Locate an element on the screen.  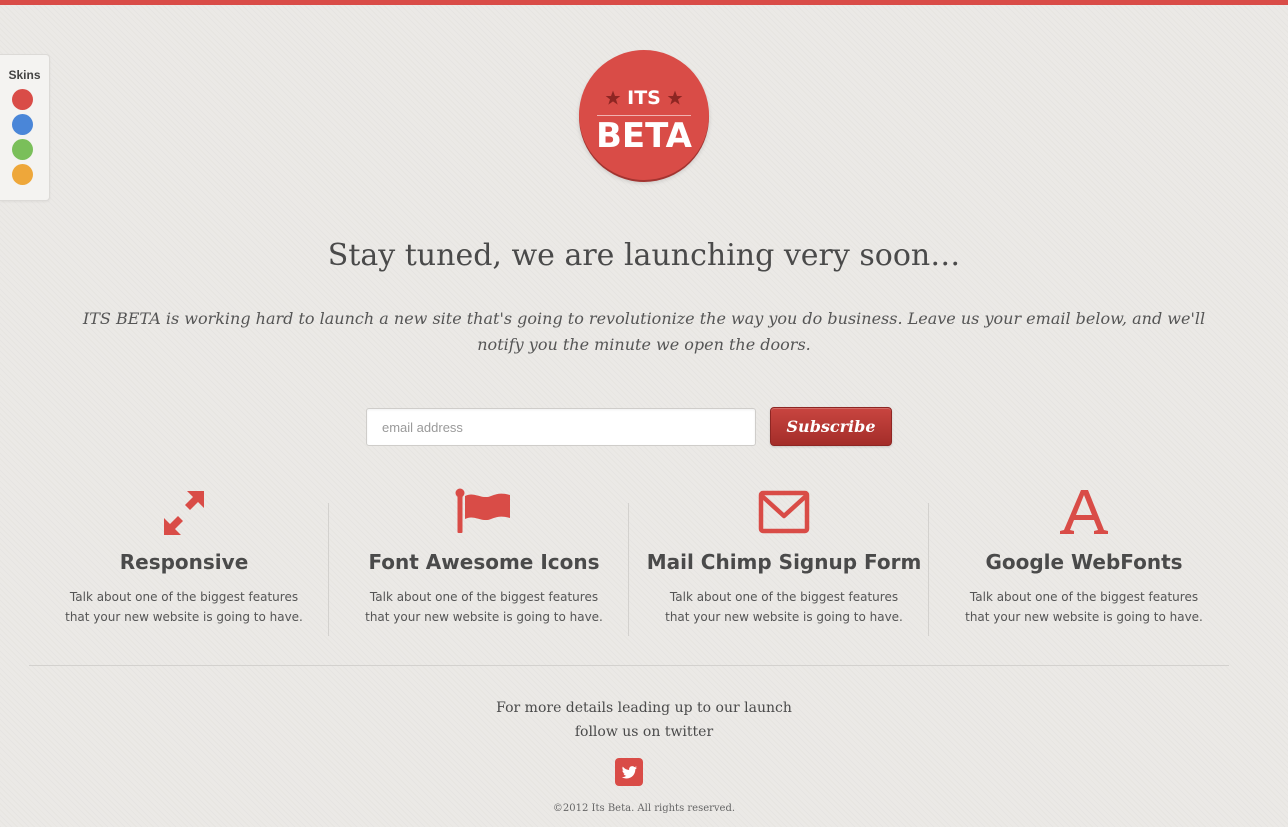
logo-its-text: ITS is located at coordinates (644, 98).